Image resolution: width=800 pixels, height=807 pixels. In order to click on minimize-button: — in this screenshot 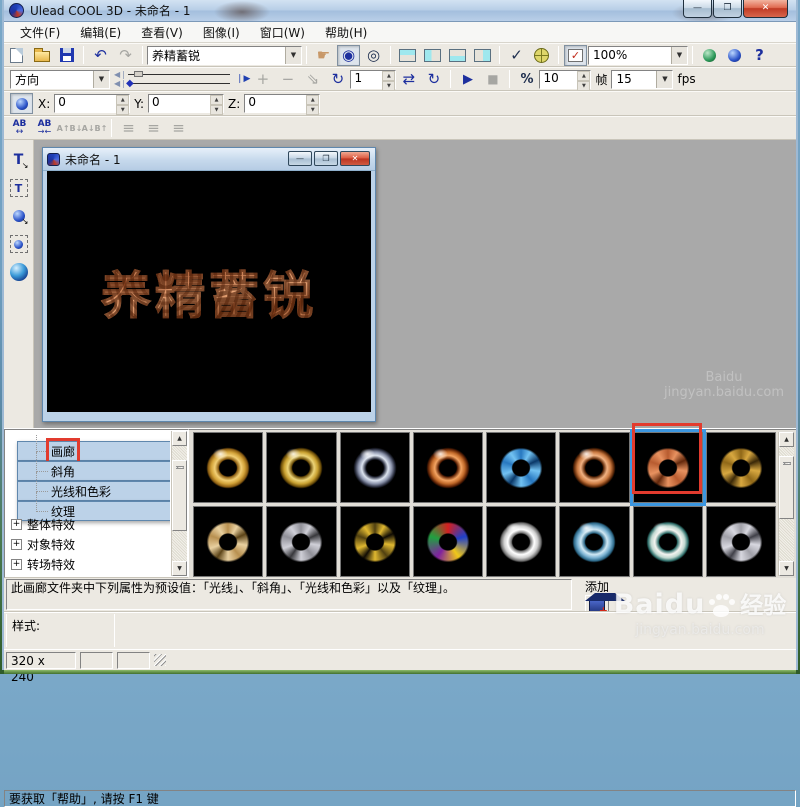, I will do `click(697, 9)`.